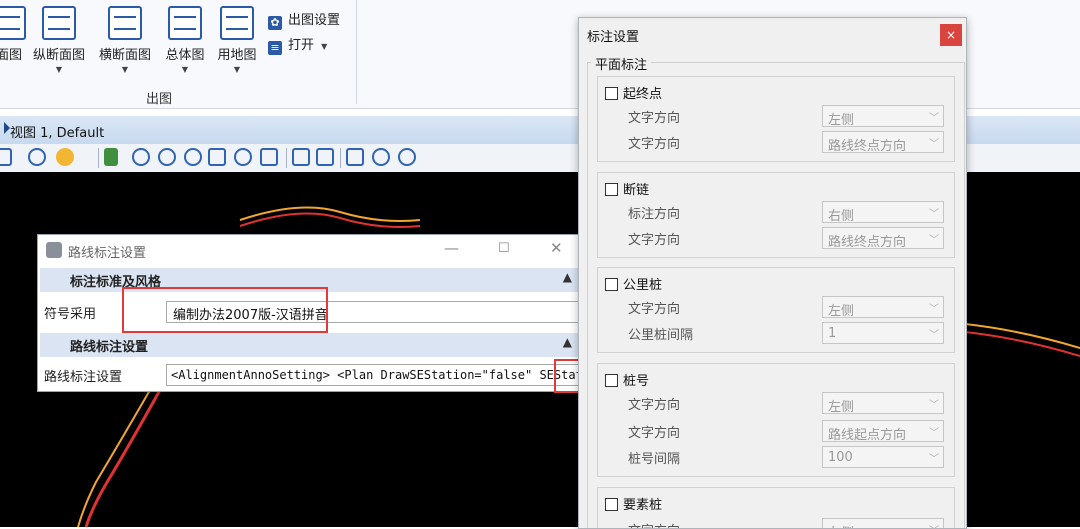  What do you see at coordinates (556, 248) in the screenshot?
I see `close-button: ✕` at bounding box center [556, 248].